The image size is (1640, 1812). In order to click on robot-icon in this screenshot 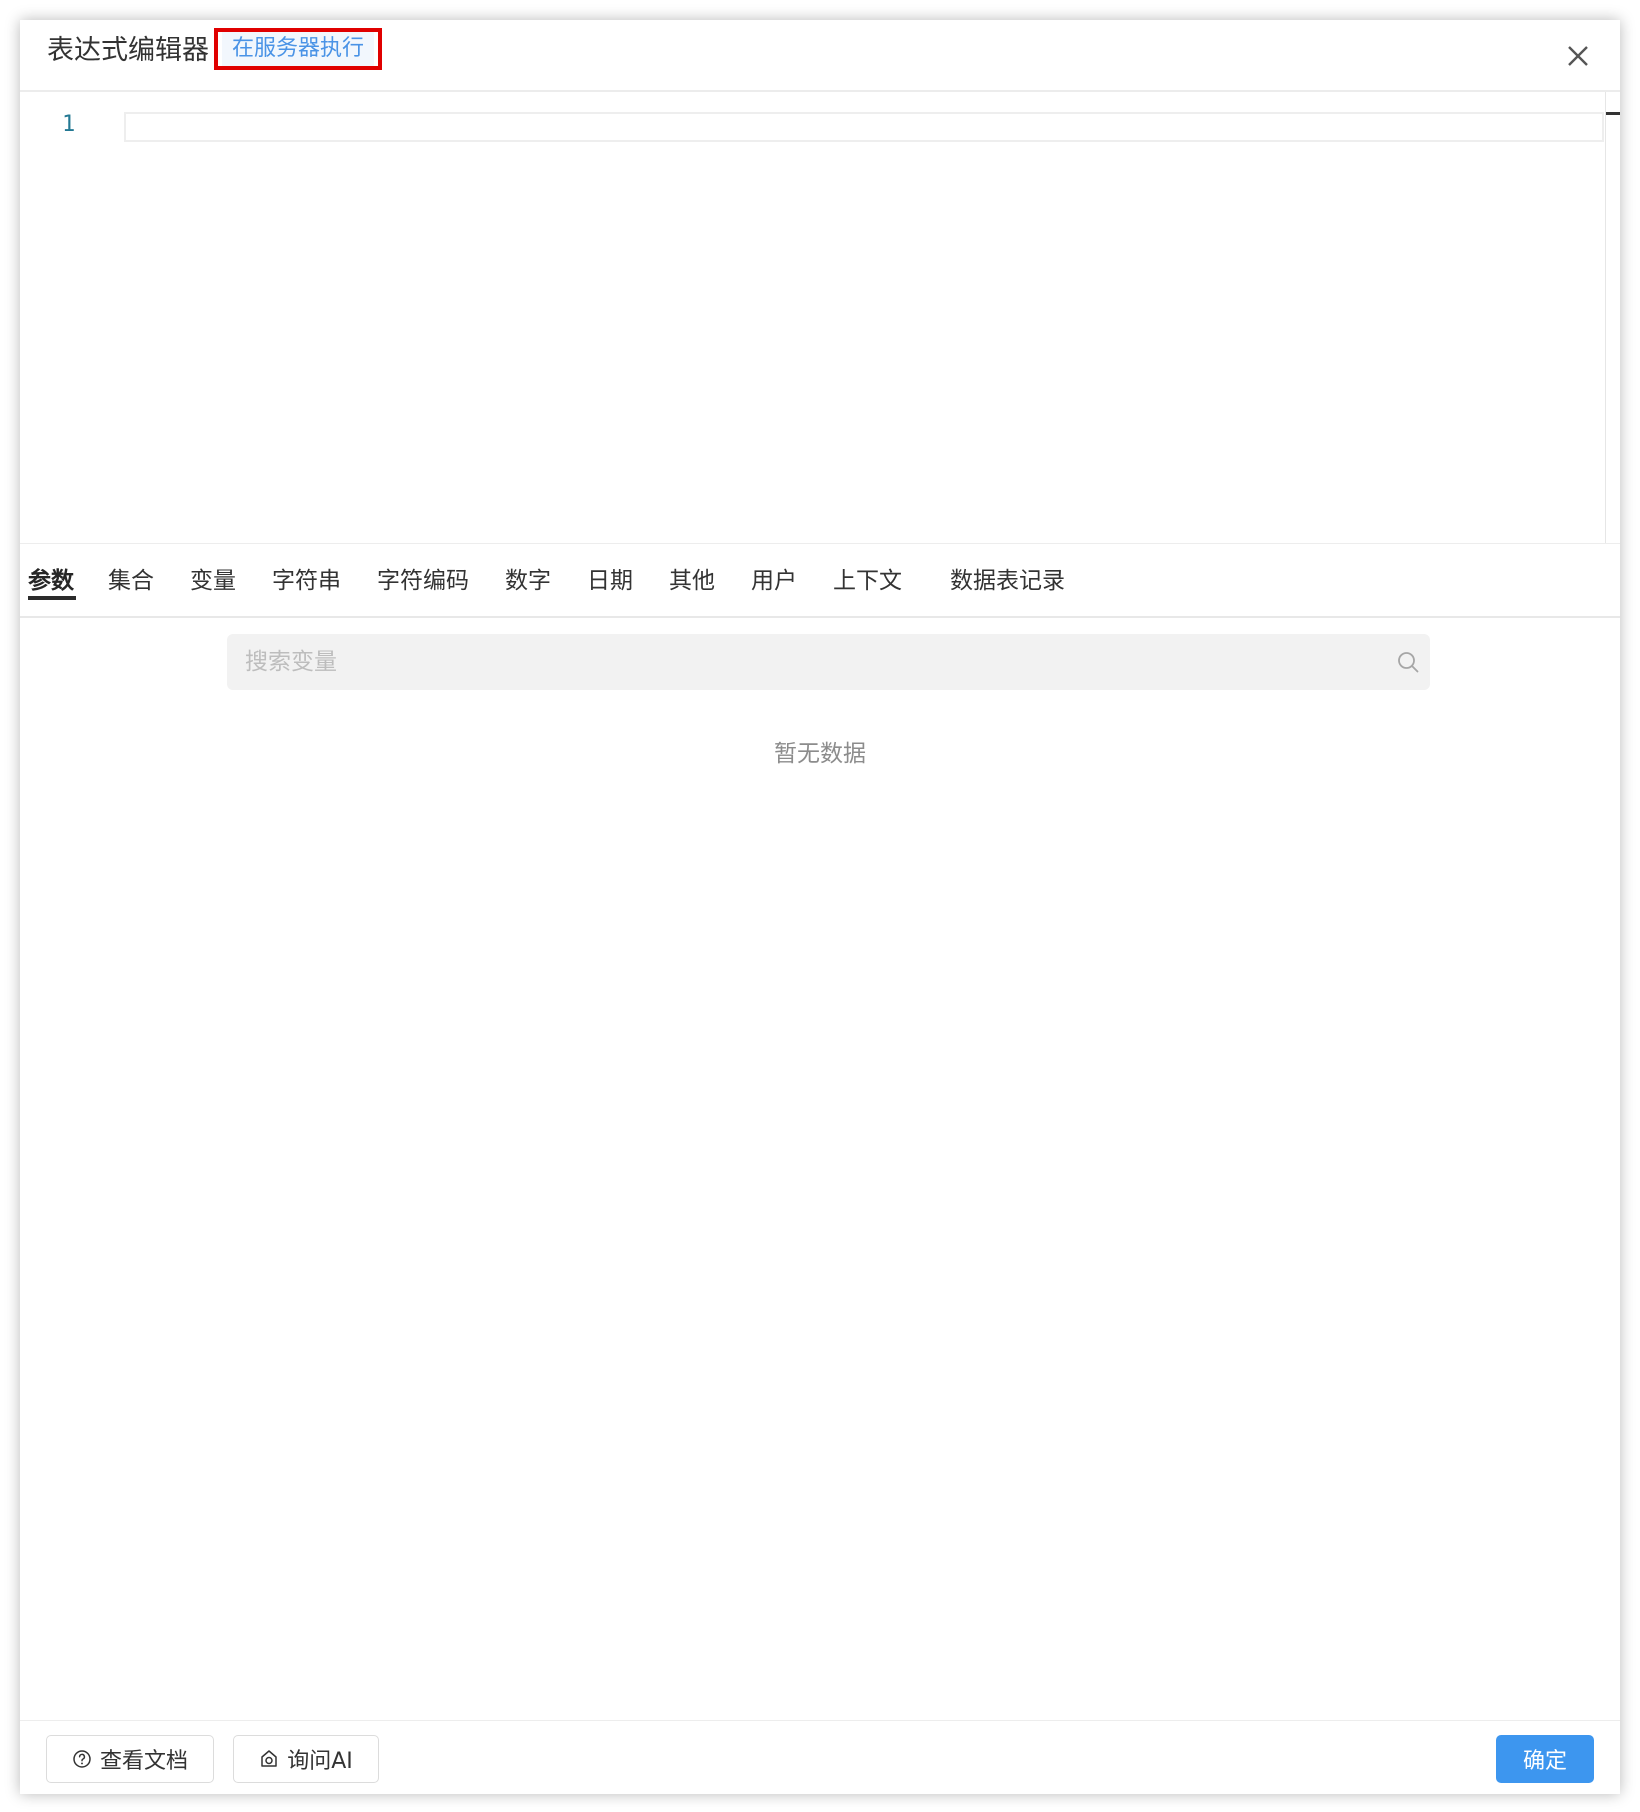, I will do `click(269, 1758)`.